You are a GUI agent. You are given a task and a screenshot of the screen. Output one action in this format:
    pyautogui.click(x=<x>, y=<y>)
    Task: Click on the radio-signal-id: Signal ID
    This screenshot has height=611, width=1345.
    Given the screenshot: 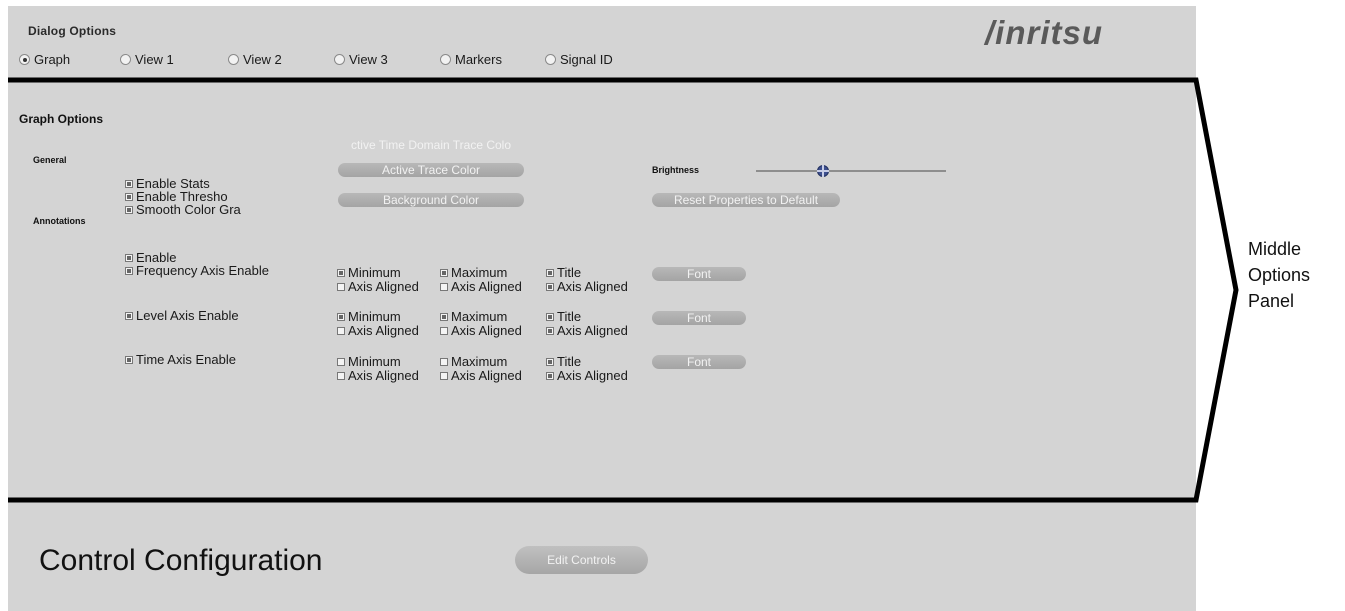 What is the action you would take?
    pyautogui.click(x=579, y=59)
    